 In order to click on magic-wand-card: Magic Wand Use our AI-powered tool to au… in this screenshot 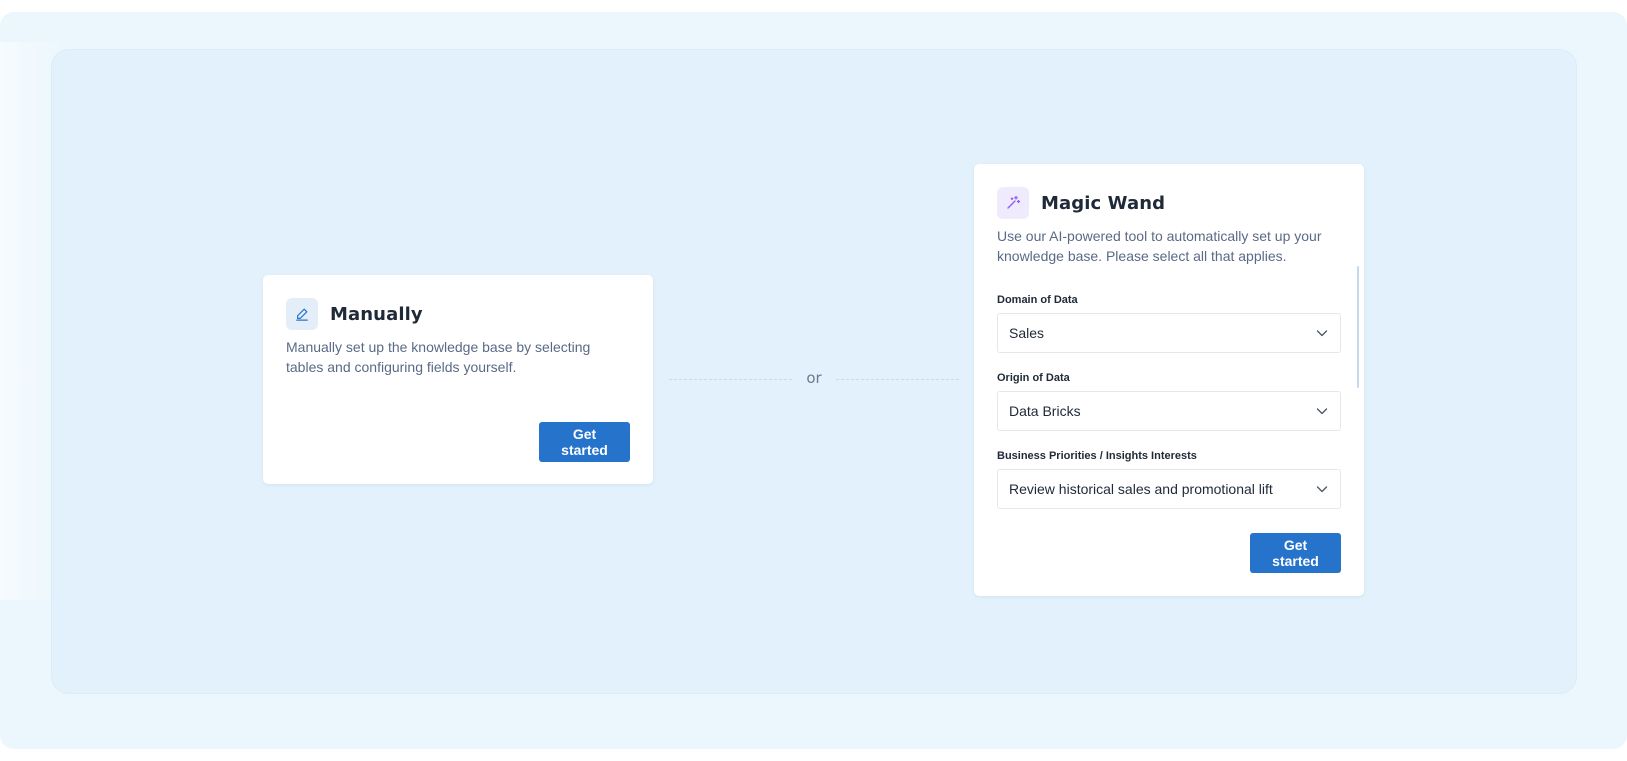, I will do `click(1169, 380)`.